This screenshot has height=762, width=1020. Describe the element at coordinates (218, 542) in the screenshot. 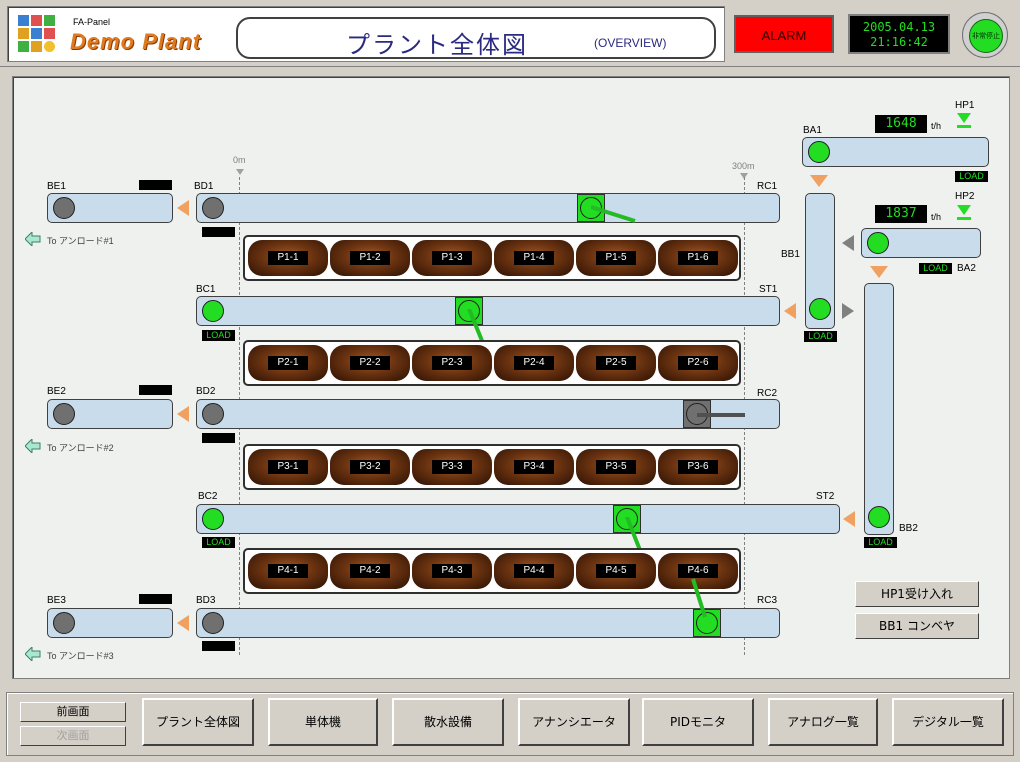

I see `load-badge-bc2: LOAD` at that location.